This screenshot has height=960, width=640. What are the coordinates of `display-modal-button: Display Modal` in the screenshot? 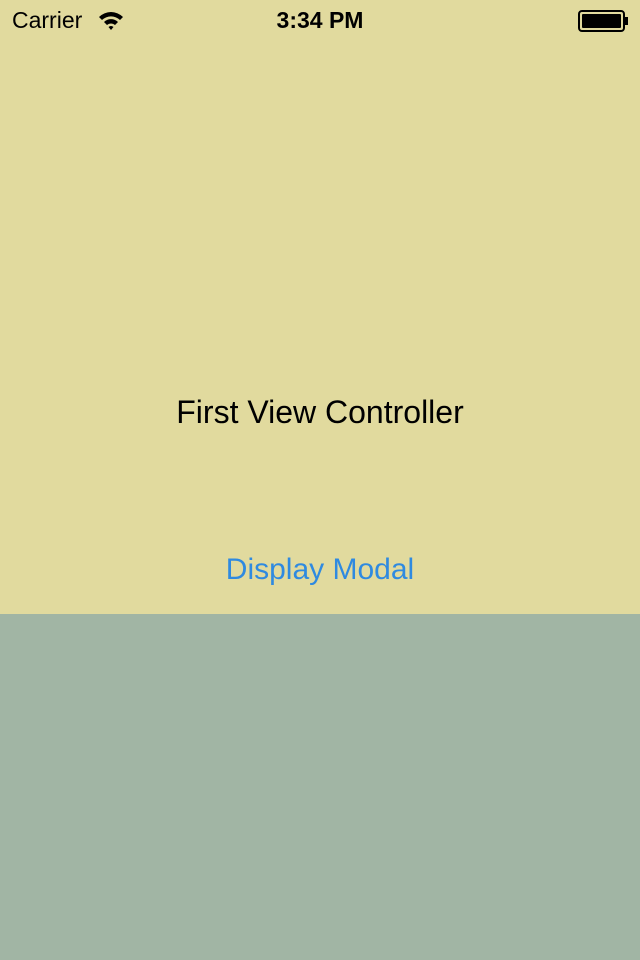 It's located at (320, 570).